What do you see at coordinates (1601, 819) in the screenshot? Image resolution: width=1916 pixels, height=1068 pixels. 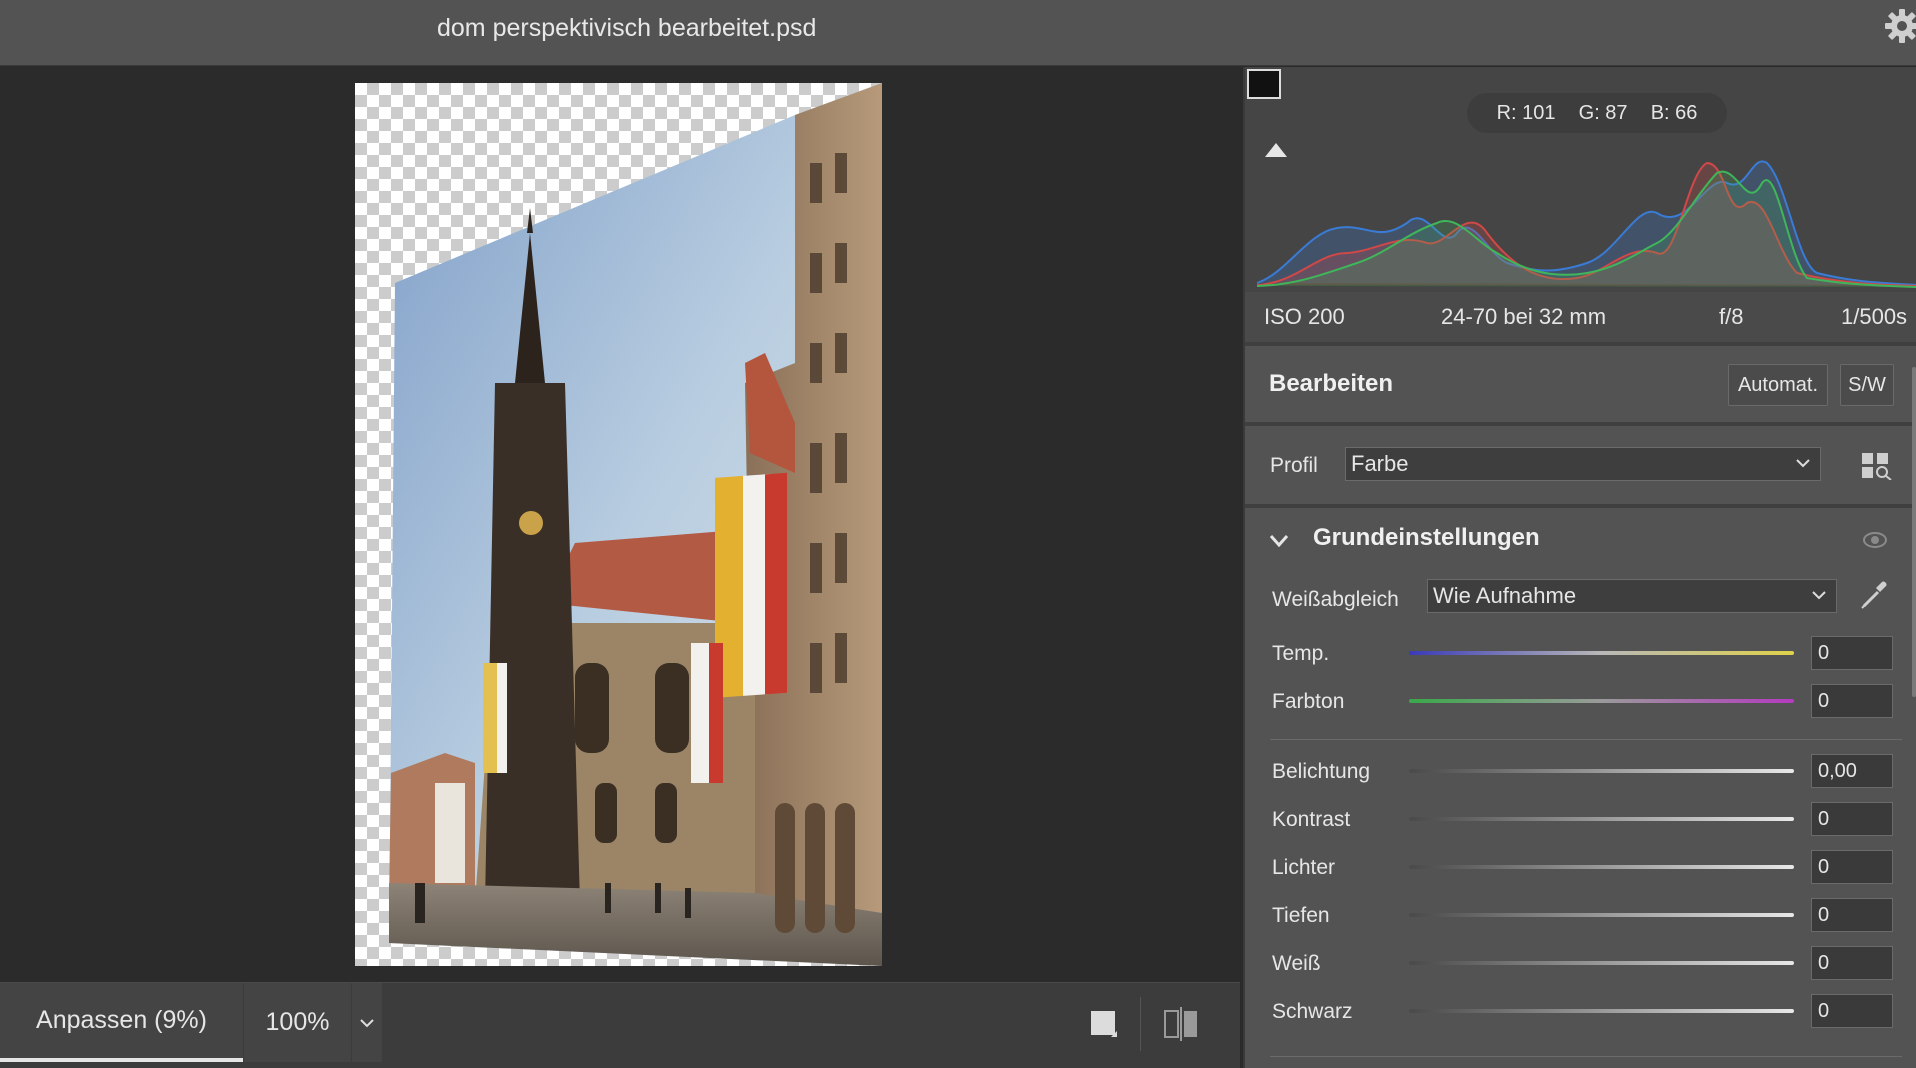 I see `contrast-slider` at bounding box center [1601, 819].